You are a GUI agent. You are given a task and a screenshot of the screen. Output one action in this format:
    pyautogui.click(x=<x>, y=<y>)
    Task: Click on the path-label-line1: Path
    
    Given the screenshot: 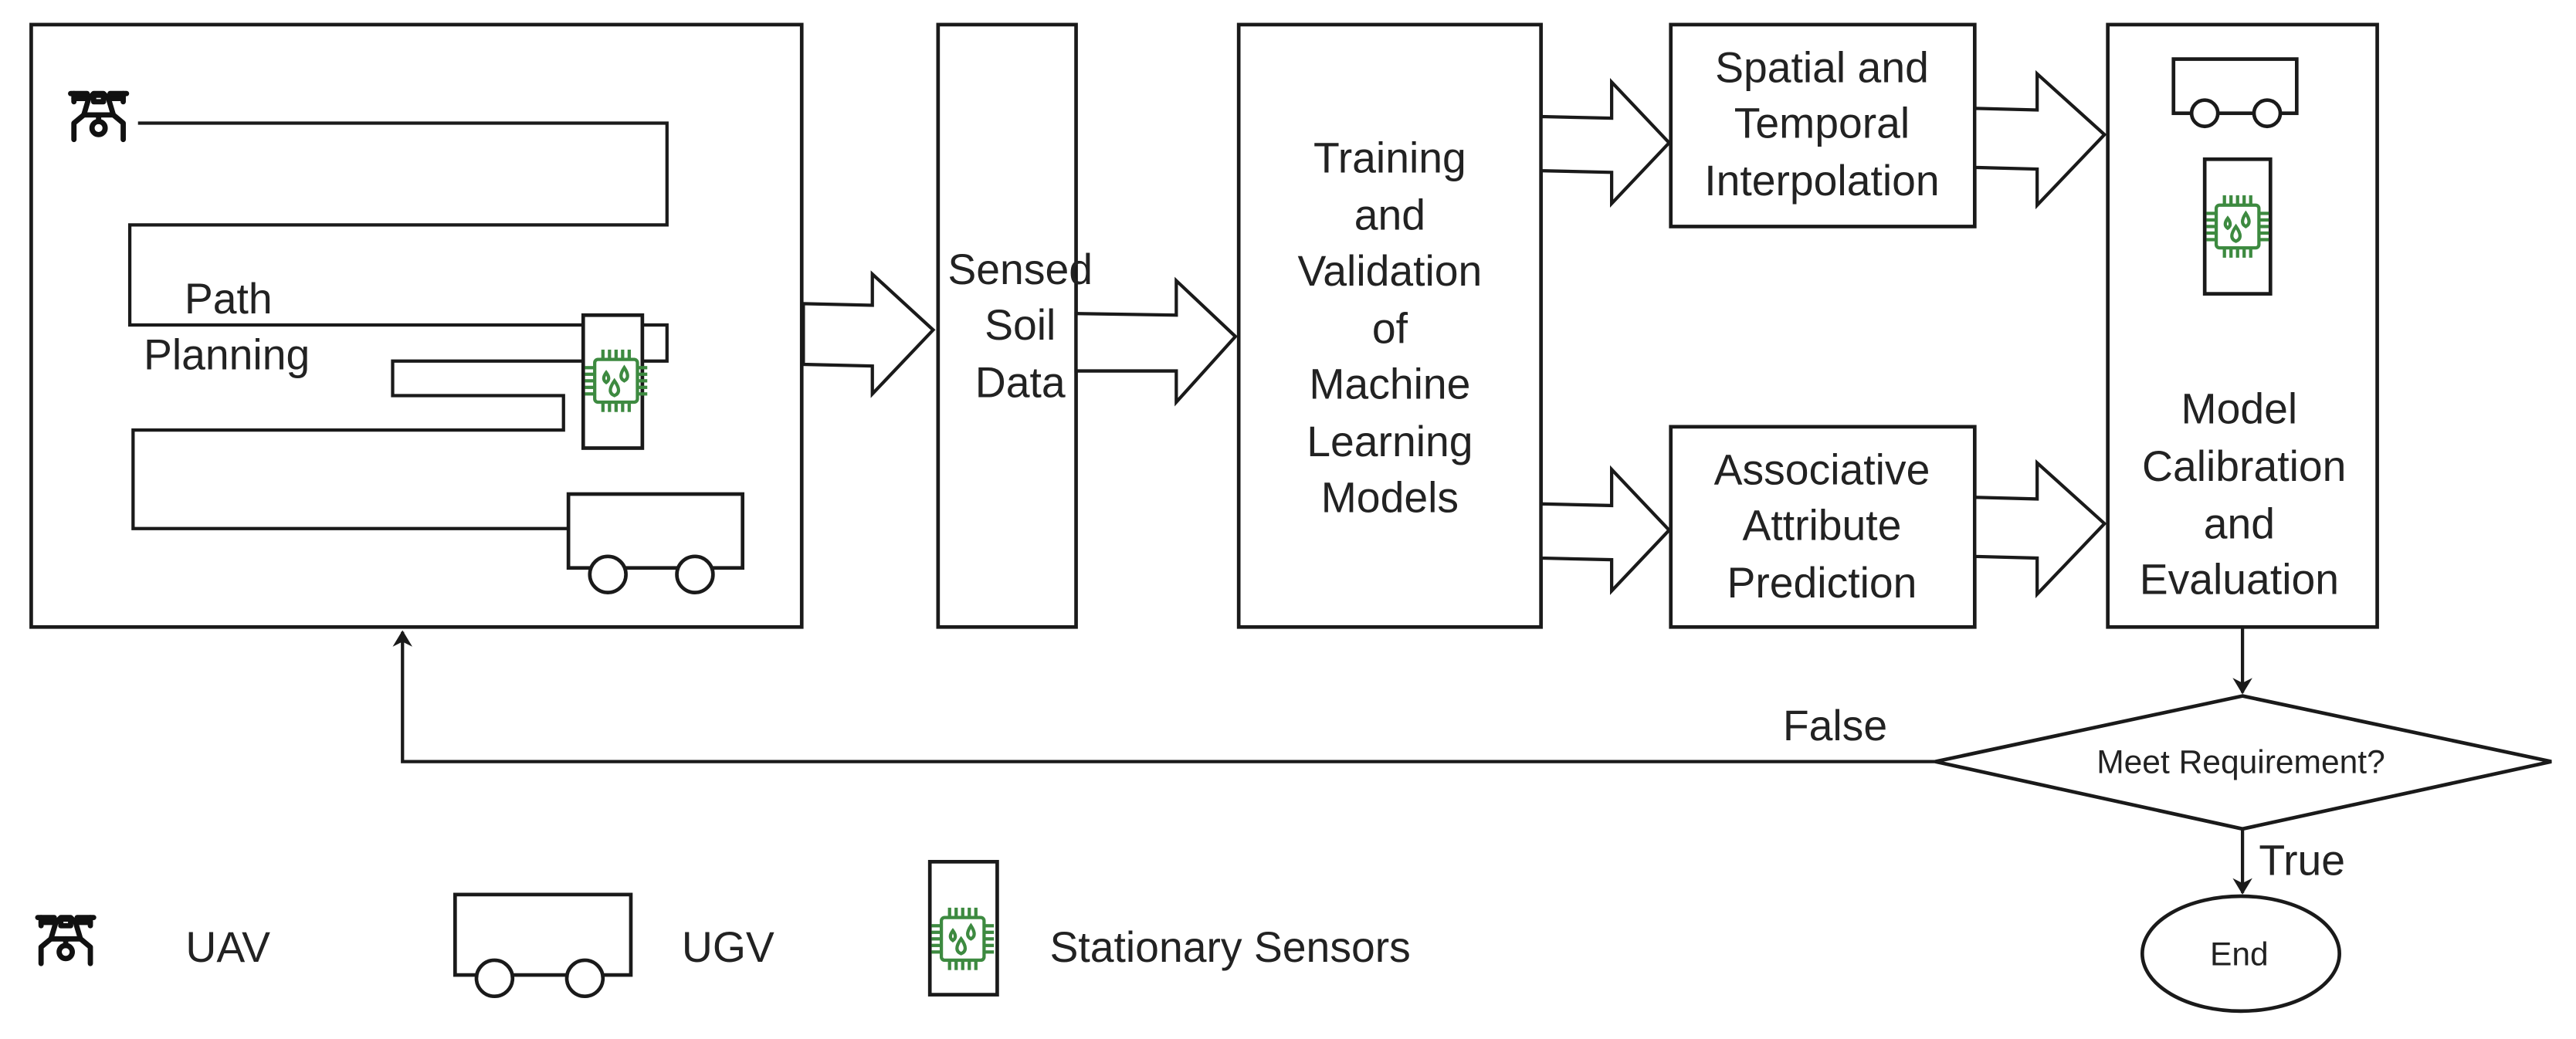 What is the action you would take?
    pyautogui.click(x=229, y=299)
    